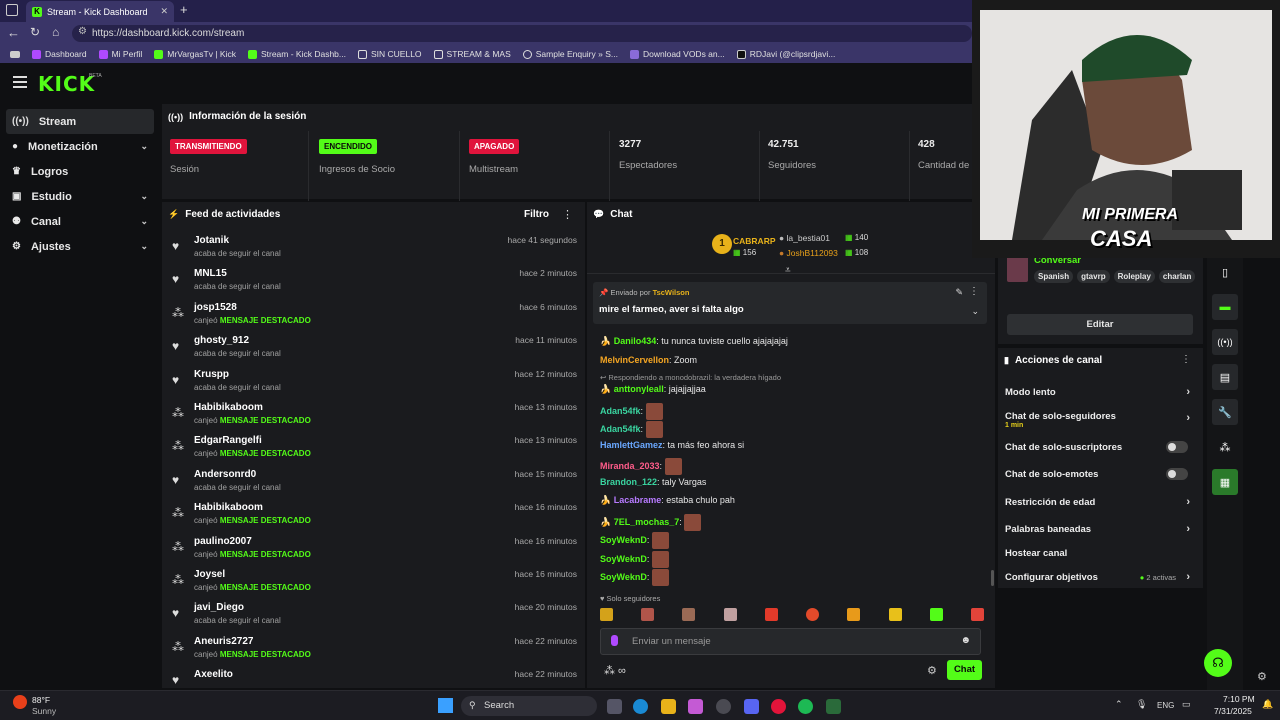 The image size is (1280, 720). What do you see at coordinates (1141, 704) in the screenshot?
I see `mic-tray-icon: 🎙` at bounding box center [1141, 704].